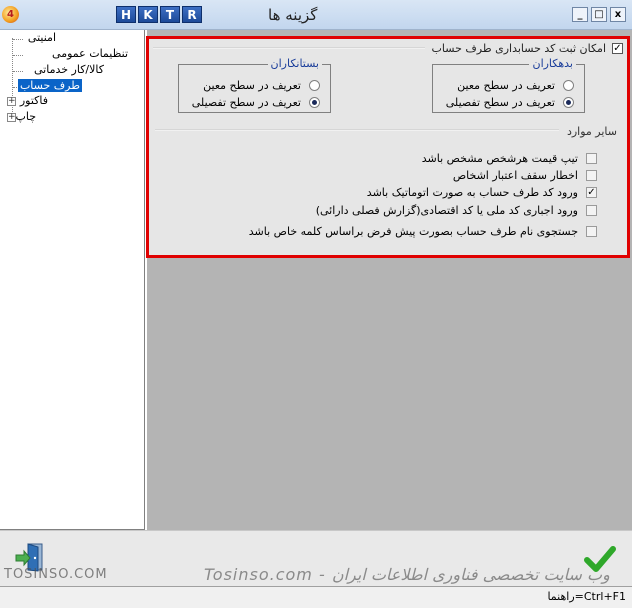  I want to click on tree-item-label: امنیتی, so click(41, 37).